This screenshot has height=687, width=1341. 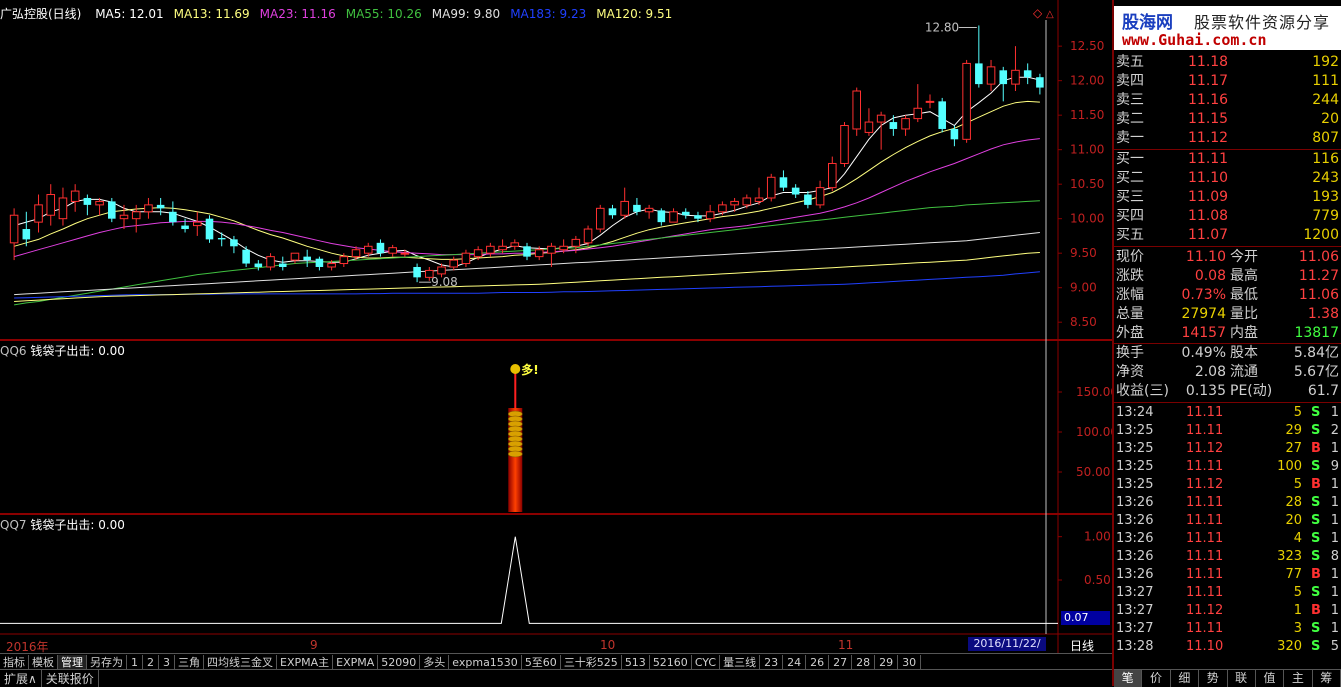 What do you see at coordinates (1083, 322) in the screenshot?
I see `y-tick-label: 8.50` at bounding box center [1083, 322].